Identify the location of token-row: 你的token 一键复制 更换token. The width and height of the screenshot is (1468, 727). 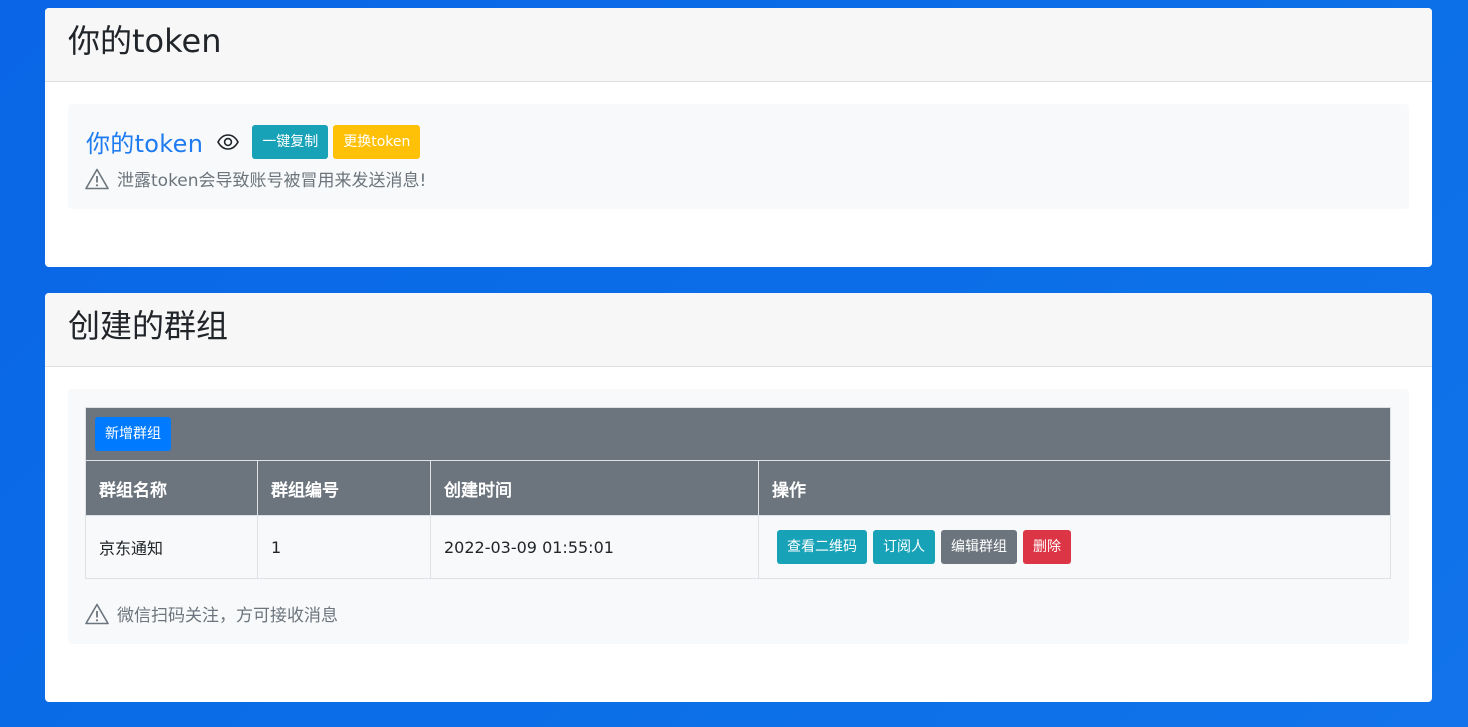
(253, 141).